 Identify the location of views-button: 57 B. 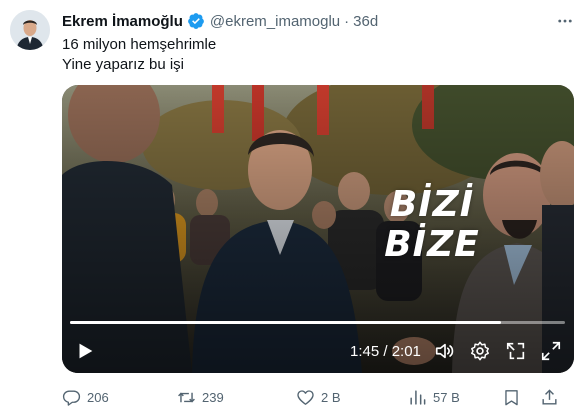
(434, 397).